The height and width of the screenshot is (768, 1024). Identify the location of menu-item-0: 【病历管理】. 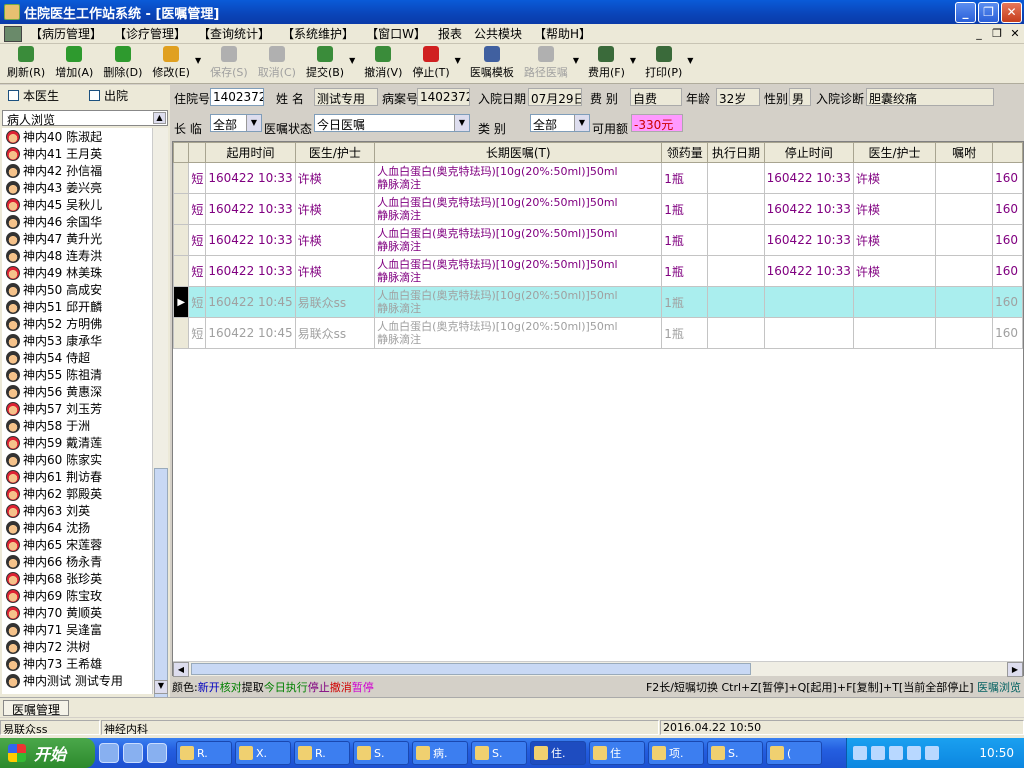
(66, 33).